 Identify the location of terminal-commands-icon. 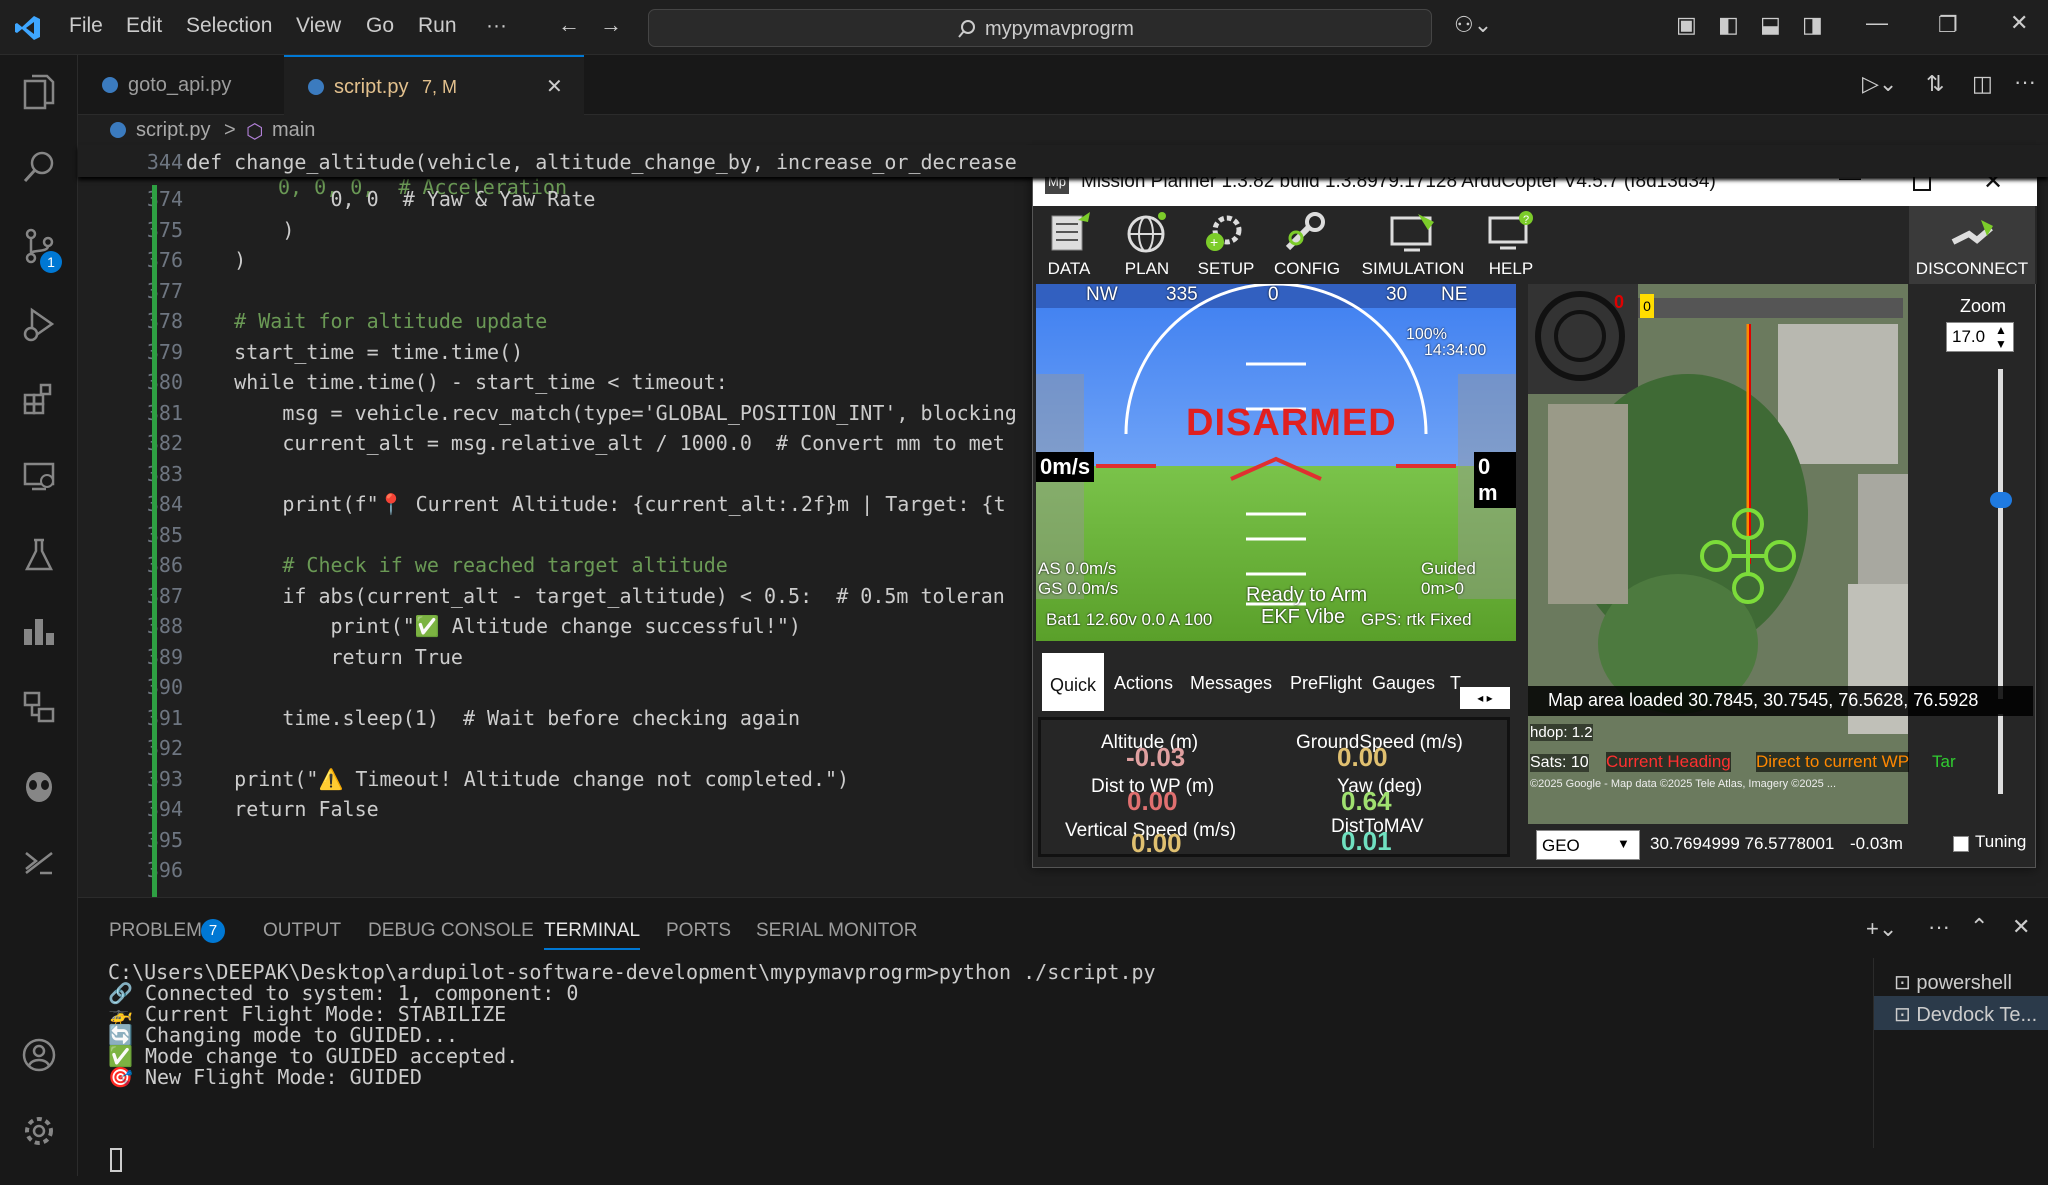
(39, 864).